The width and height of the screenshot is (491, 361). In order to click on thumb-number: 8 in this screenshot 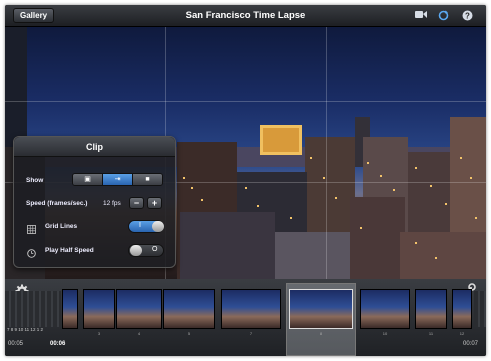, I will do `click(321, 333)`.